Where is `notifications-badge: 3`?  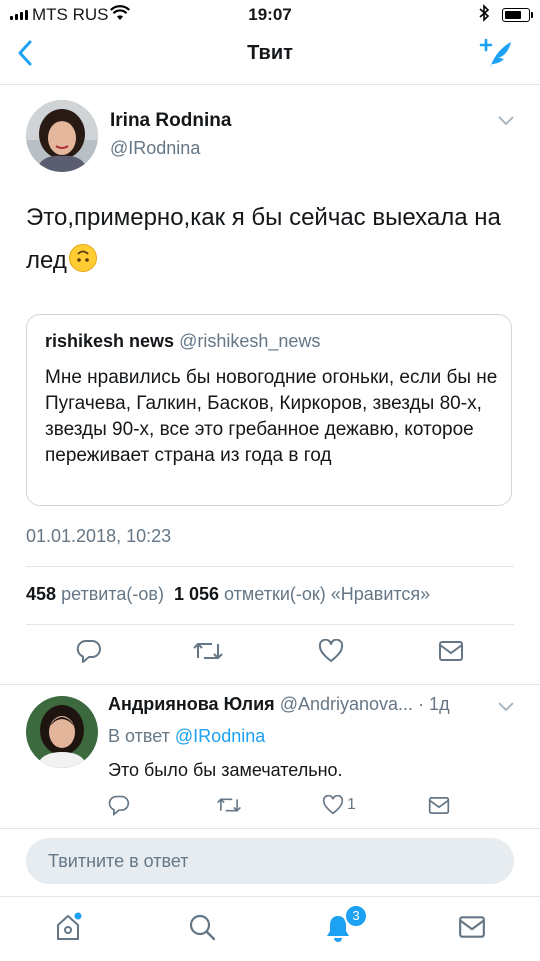
notifications-badge: 3 is located at coordinates (356, 916).